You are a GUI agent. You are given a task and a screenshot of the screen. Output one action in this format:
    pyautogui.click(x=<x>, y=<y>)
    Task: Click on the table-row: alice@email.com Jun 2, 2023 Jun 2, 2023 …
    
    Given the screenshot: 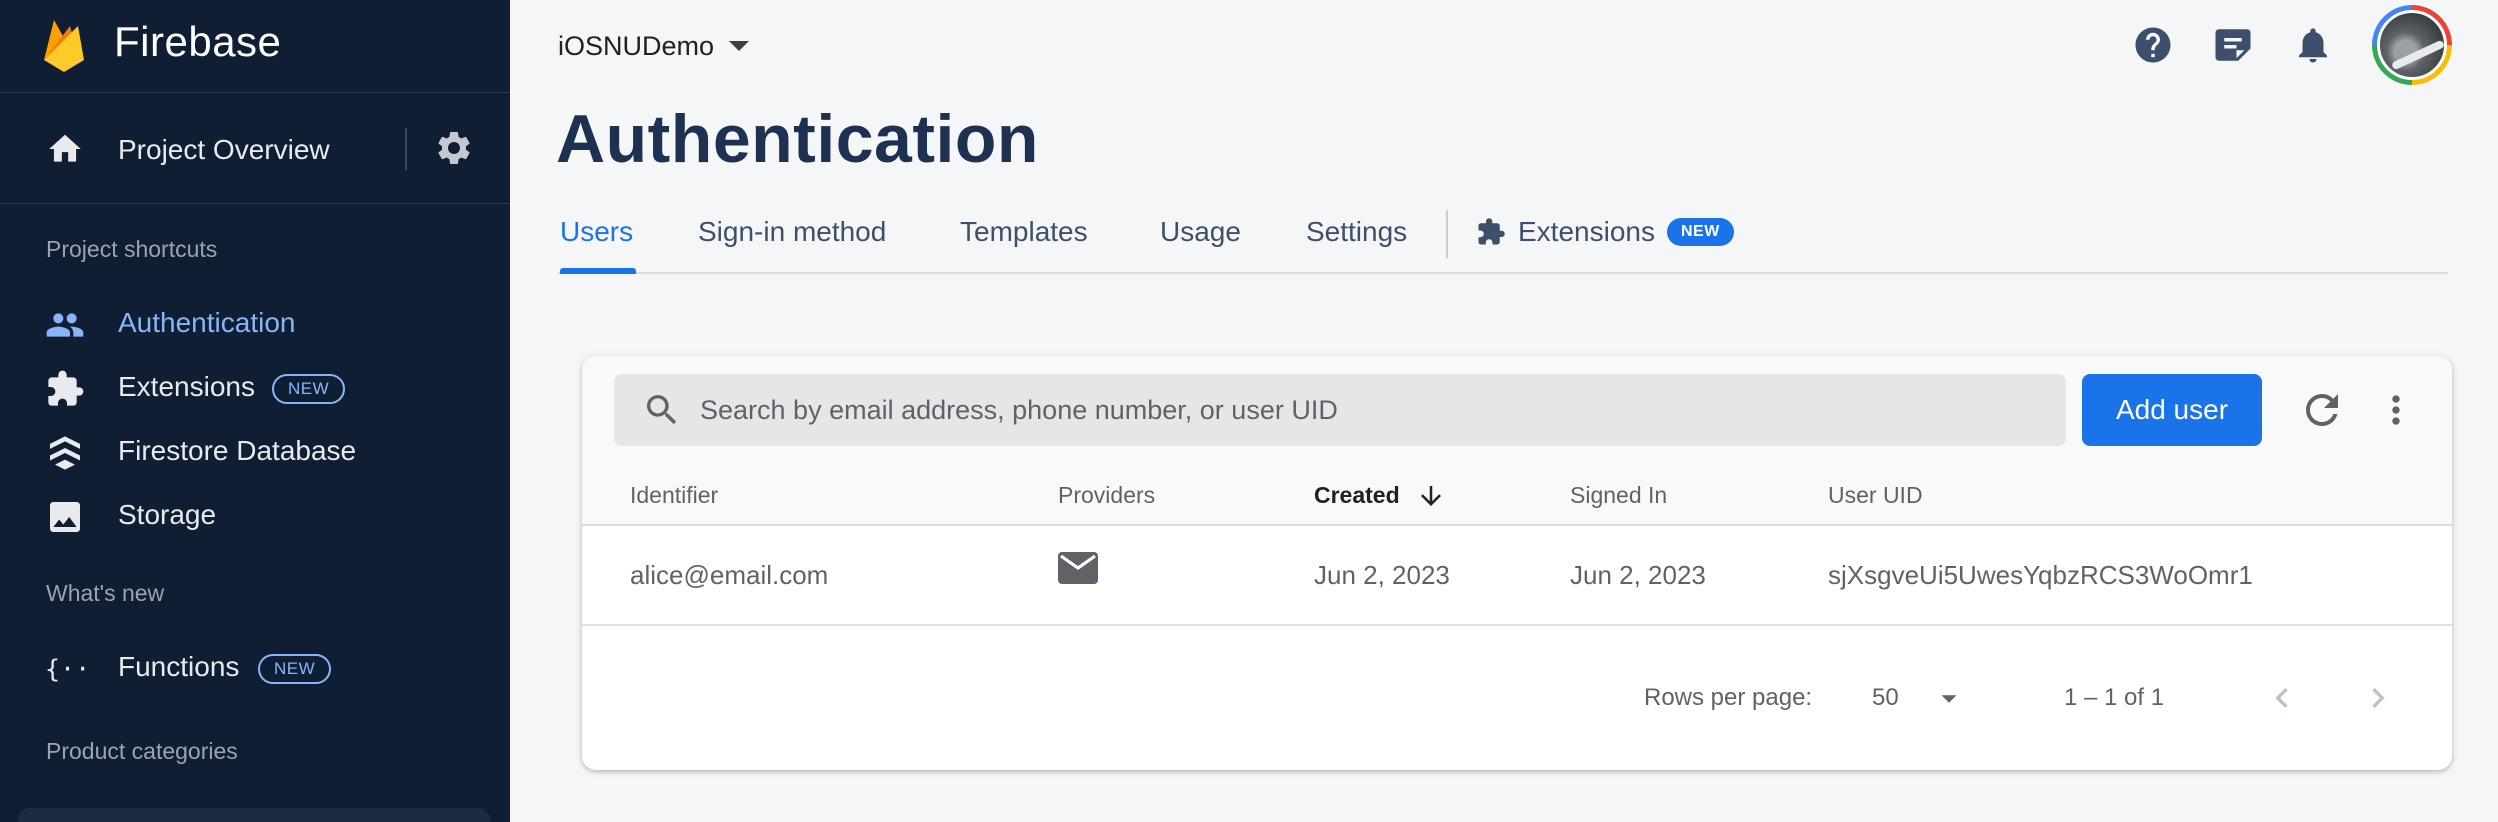 What is the action you would take?
    pyautogui.click(x=1517, y=577)
    